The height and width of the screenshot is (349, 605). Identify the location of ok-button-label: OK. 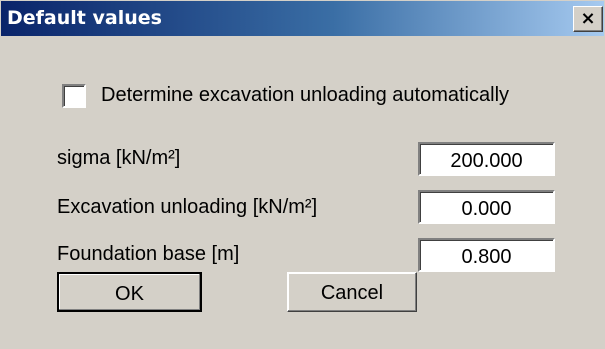
(129, 294).